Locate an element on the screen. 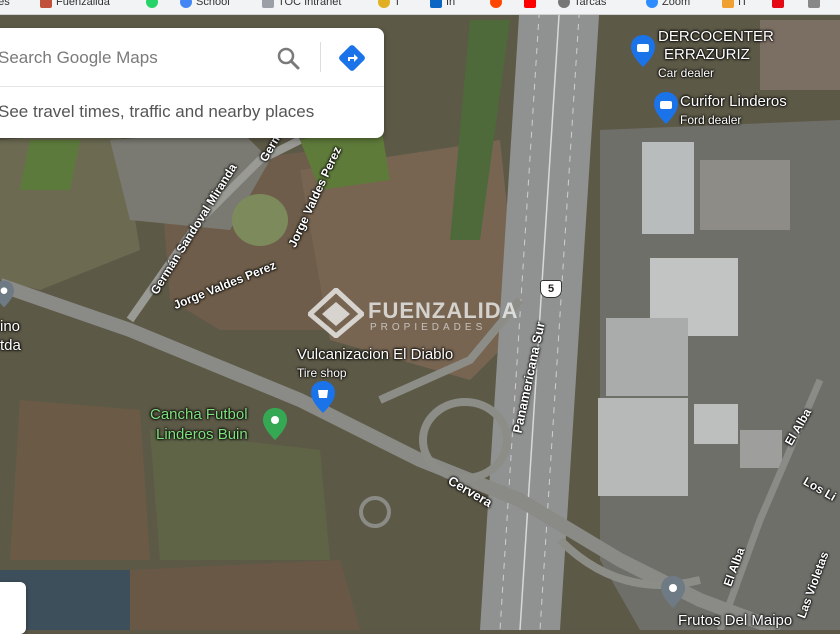 This screenshot has width=840, height=634. search-icon is located at coordinates (288, 58).